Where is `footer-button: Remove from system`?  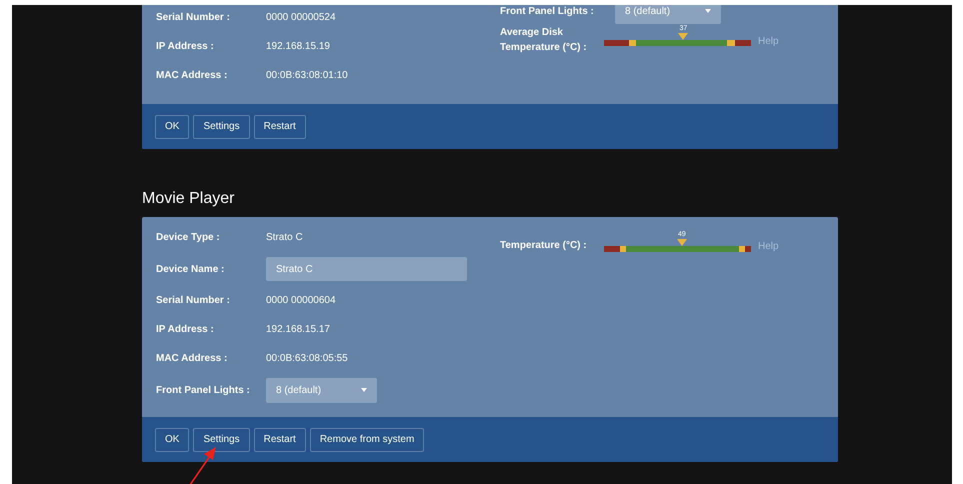
footer-button: Remove from system is located at coordinates (367, 440).